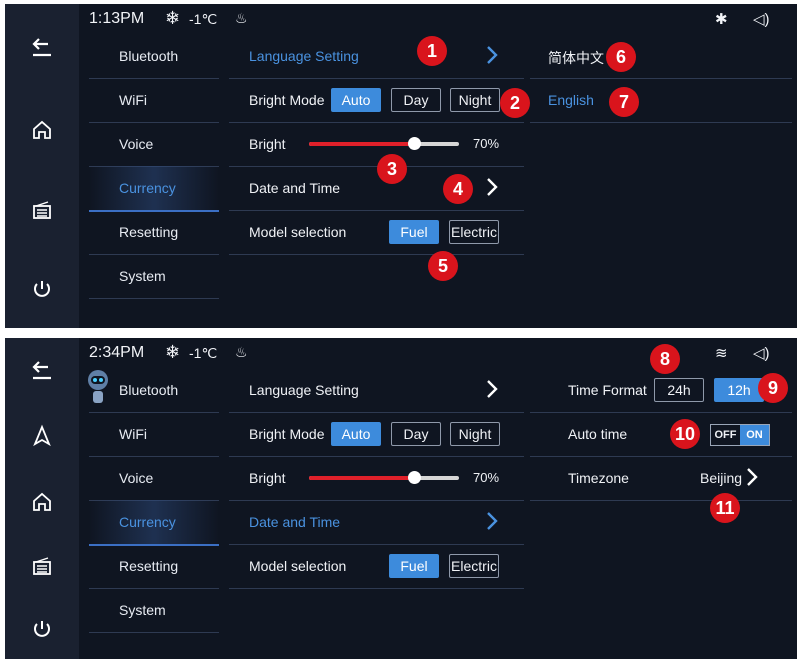  I want to click on status-temperature: -1℃, so click(203, 353).